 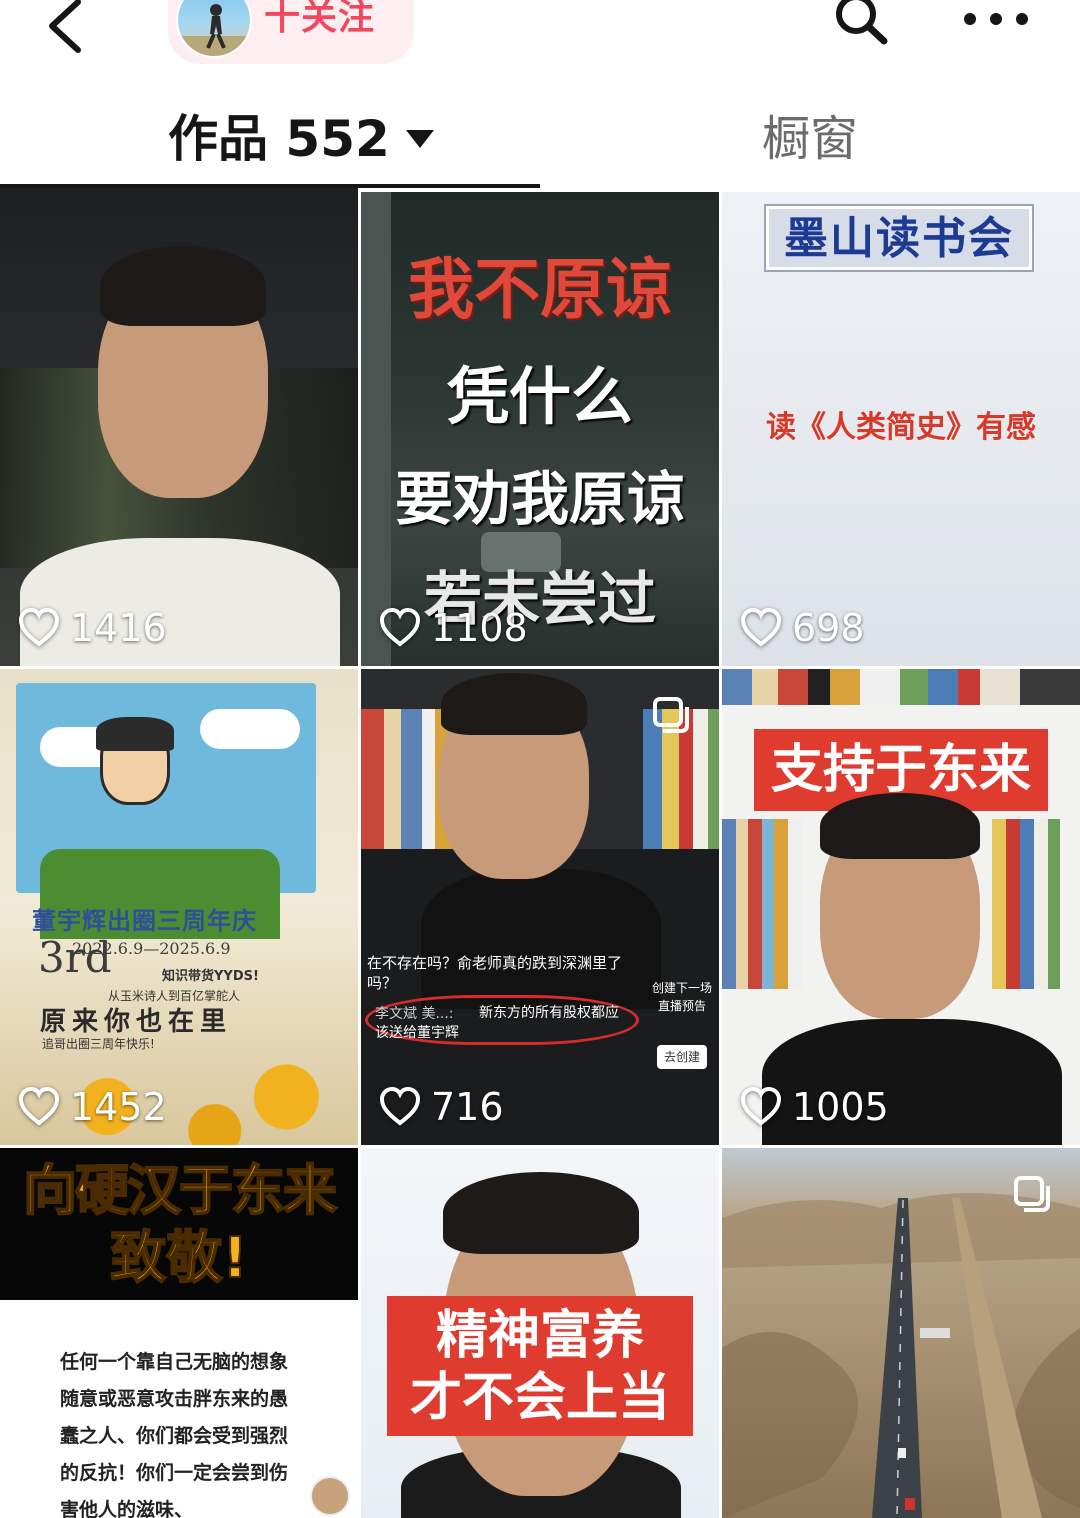 I want to click on more-dots-icon, so click(x=996, y=19).